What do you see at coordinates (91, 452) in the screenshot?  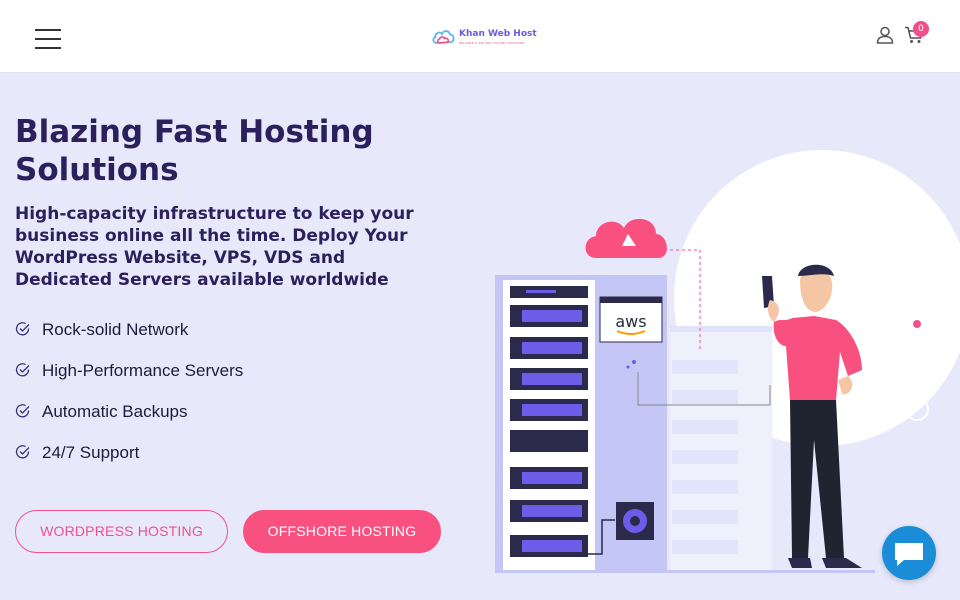 I see `feature-label: 24/7 Support` at bounding box center [91, 452].